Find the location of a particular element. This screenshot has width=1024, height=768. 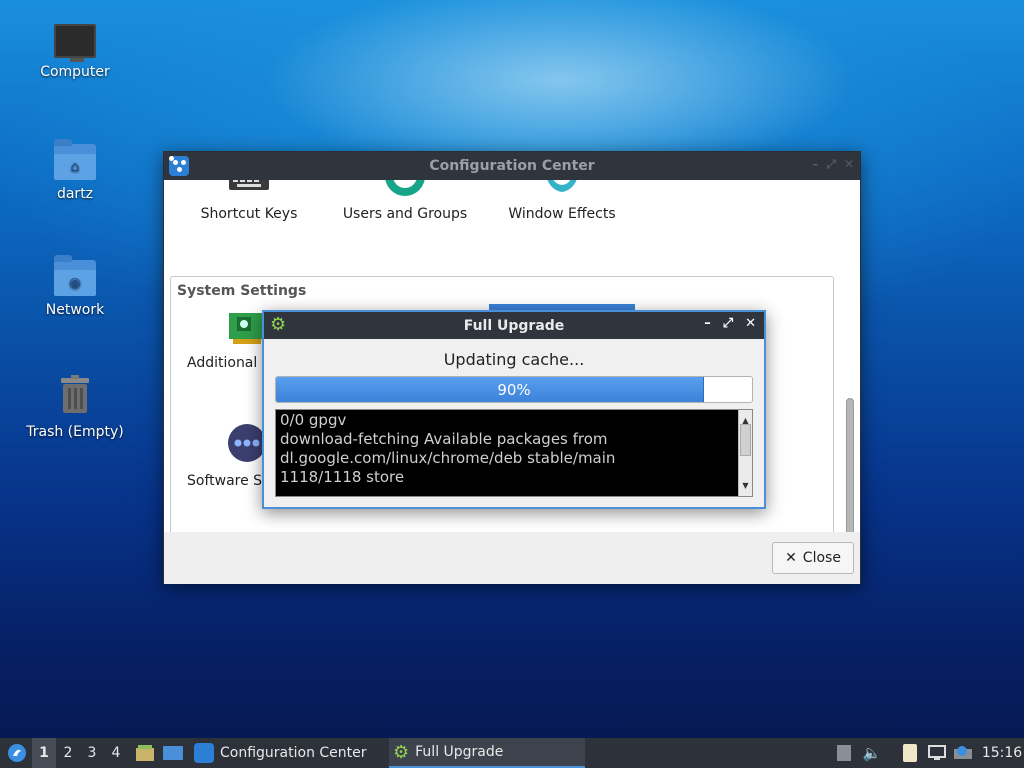

clipboard-button is located at coordinates (910, 753).